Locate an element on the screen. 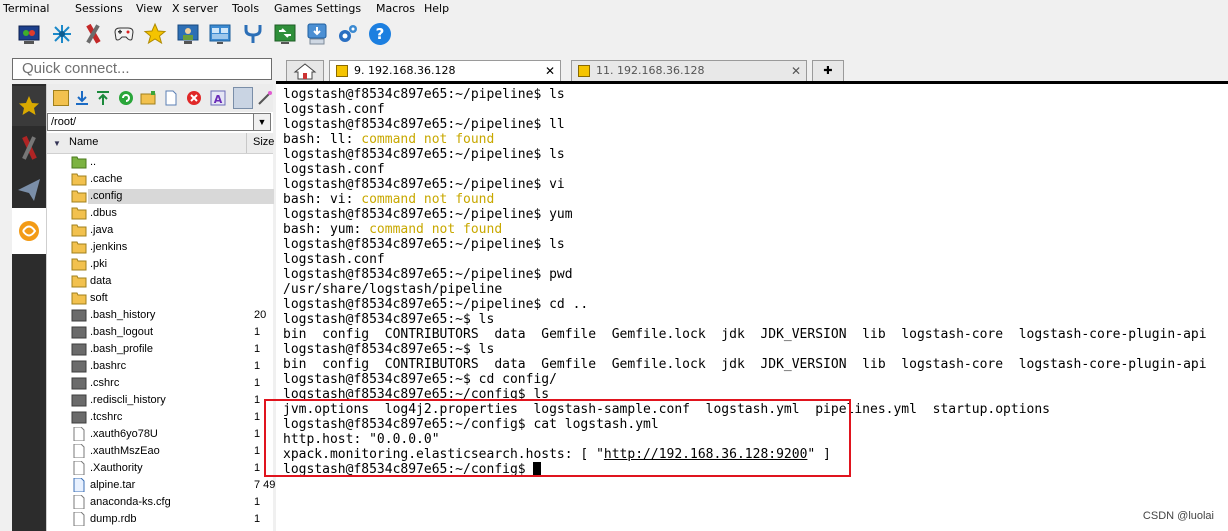 The width and height of the screenshot is (1228, 531). file-row: .xauth6yo78U 1 is located at coordinates (160, 434).